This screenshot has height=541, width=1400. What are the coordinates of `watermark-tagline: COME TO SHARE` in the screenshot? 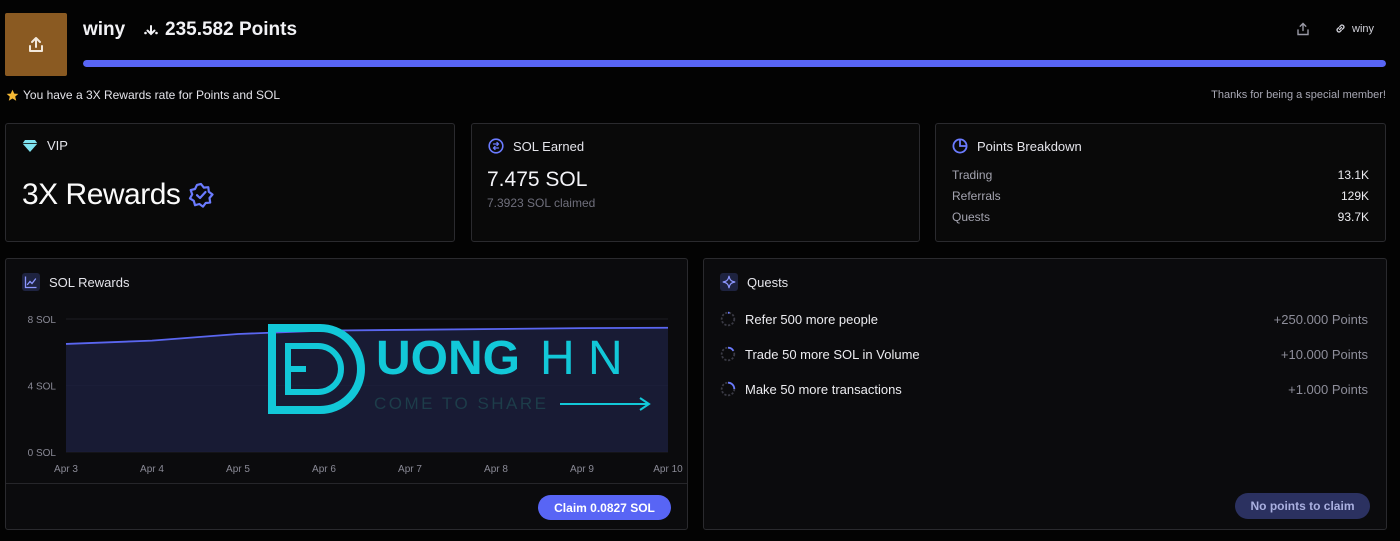 It's located at (461, 403).